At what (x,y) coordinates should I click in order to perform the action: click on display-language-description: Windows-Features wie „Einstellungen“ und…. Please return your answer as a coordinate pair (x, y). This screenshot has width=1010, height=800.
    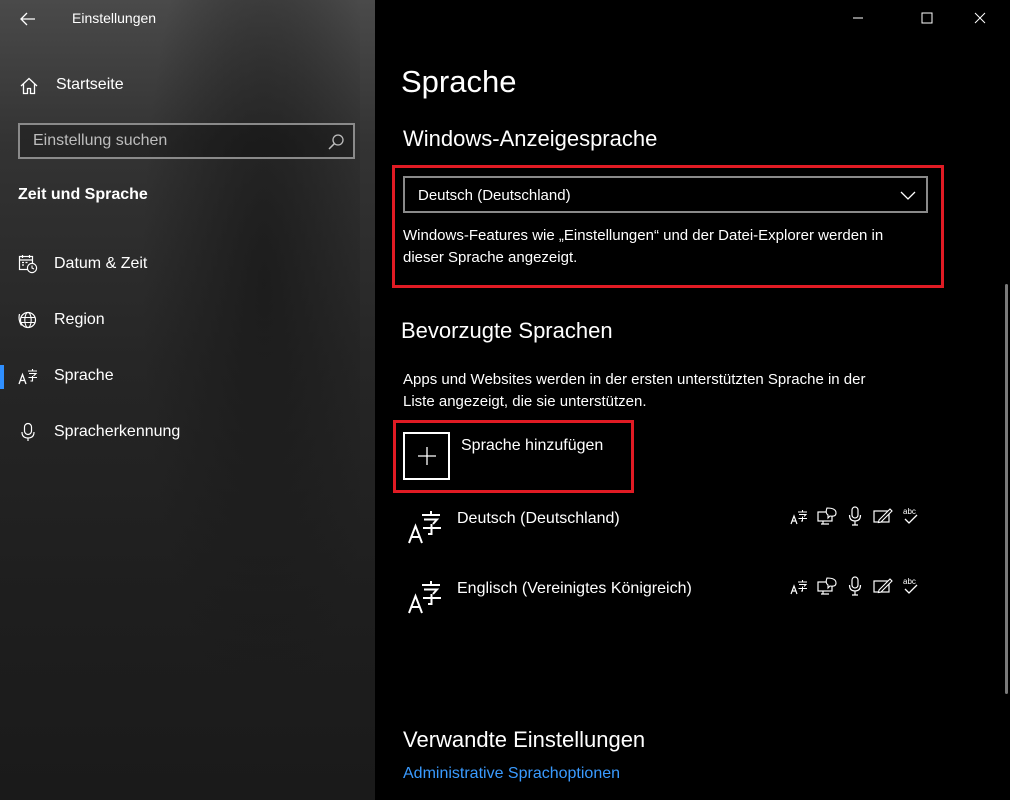
    Looking at the image, I should click on (643, 247).